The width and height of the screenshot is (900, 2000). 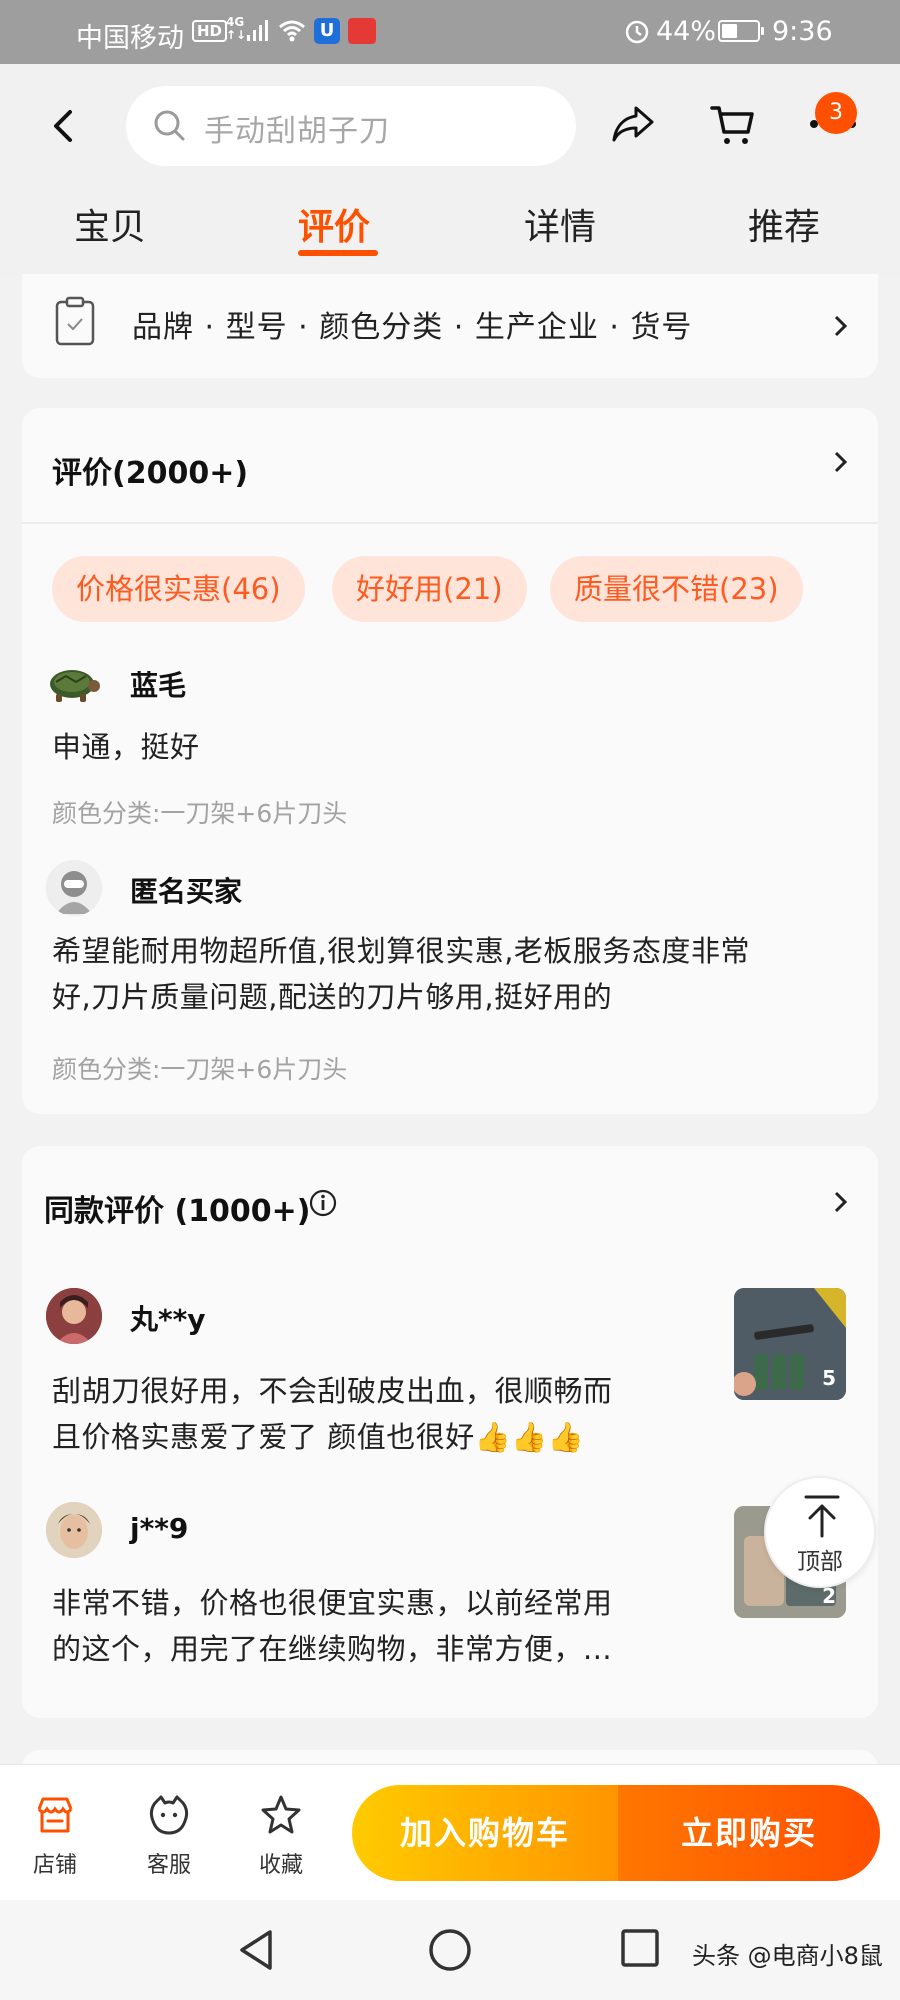 What do you see at coordinates (158, 685) in the screenshot?
I see `review-username: 蓝毛` at bounding box center [158, 685].